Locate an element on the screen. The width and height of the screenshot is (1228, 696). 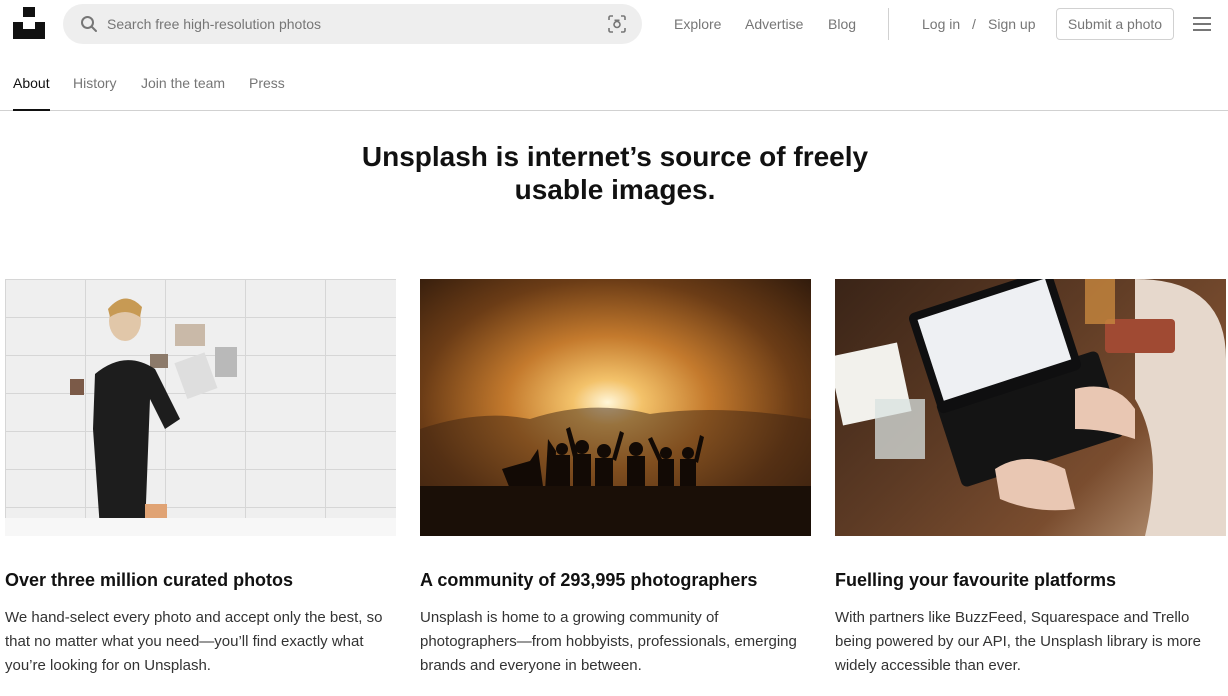
card-title: Fuelling your favourite platforms is located at coordinates (976, 580).